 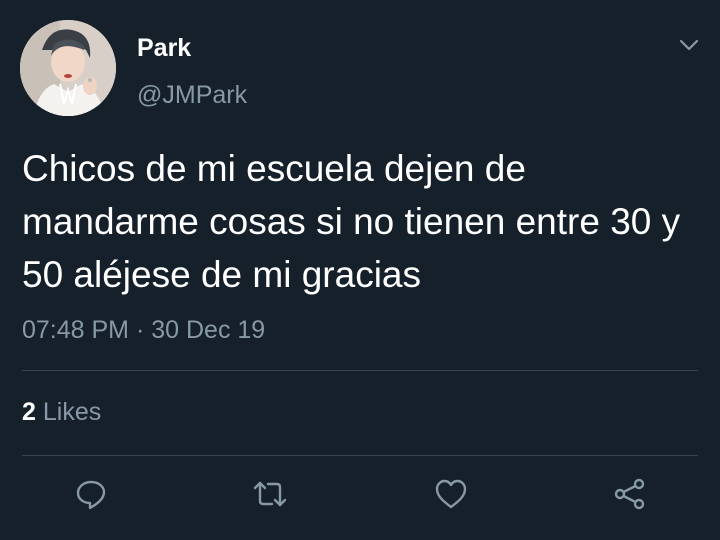 I want to click on reply-button, so click(x=91, y=494).